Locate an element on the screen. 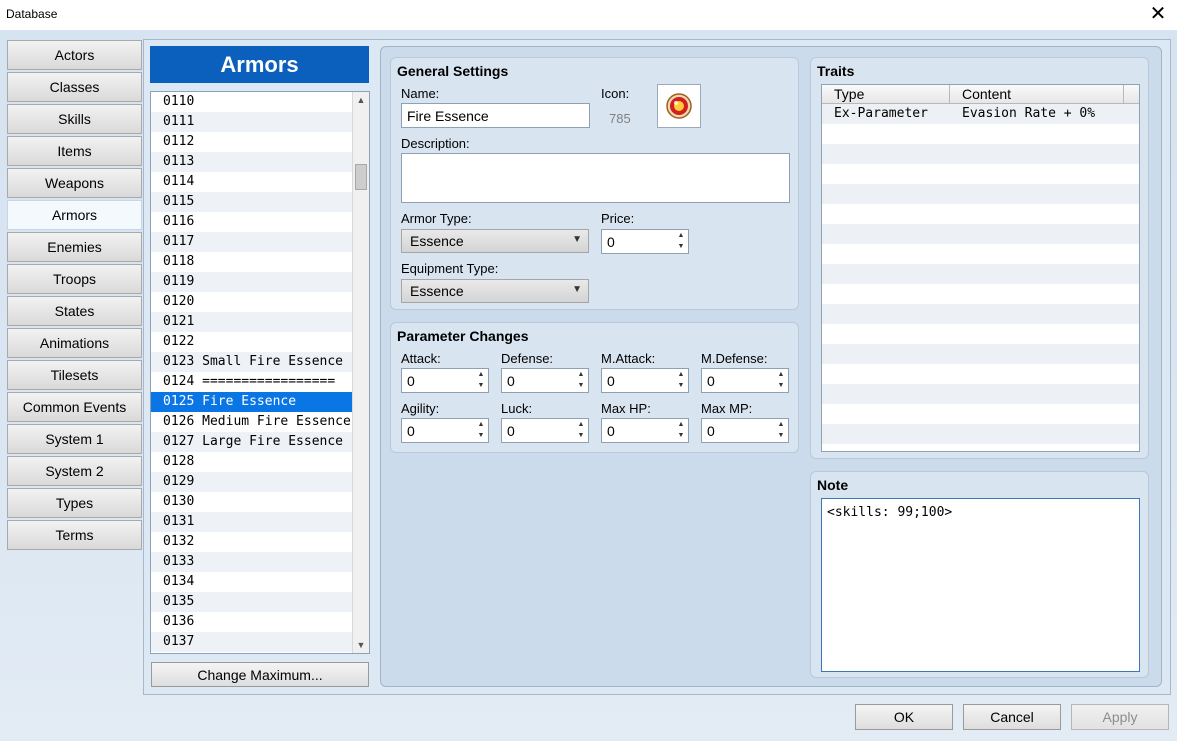 This screenshot has width=1177, height=741. list-item: 0135 is located at coordinates (260, 602).